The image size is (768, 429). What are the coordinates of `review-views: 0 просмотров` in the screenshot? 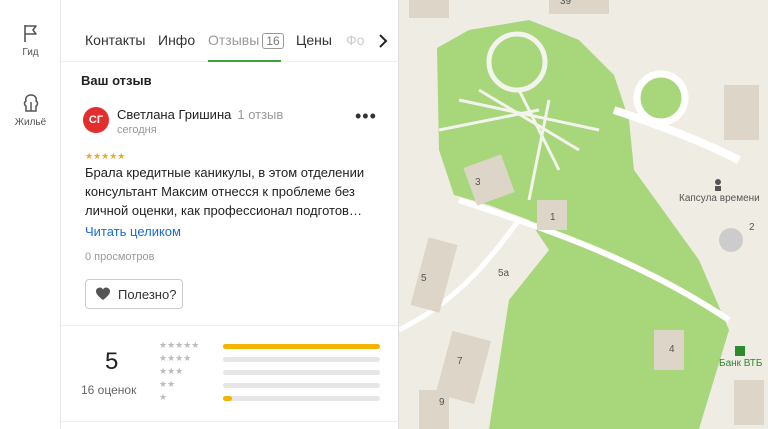 It's located at (120, 257).